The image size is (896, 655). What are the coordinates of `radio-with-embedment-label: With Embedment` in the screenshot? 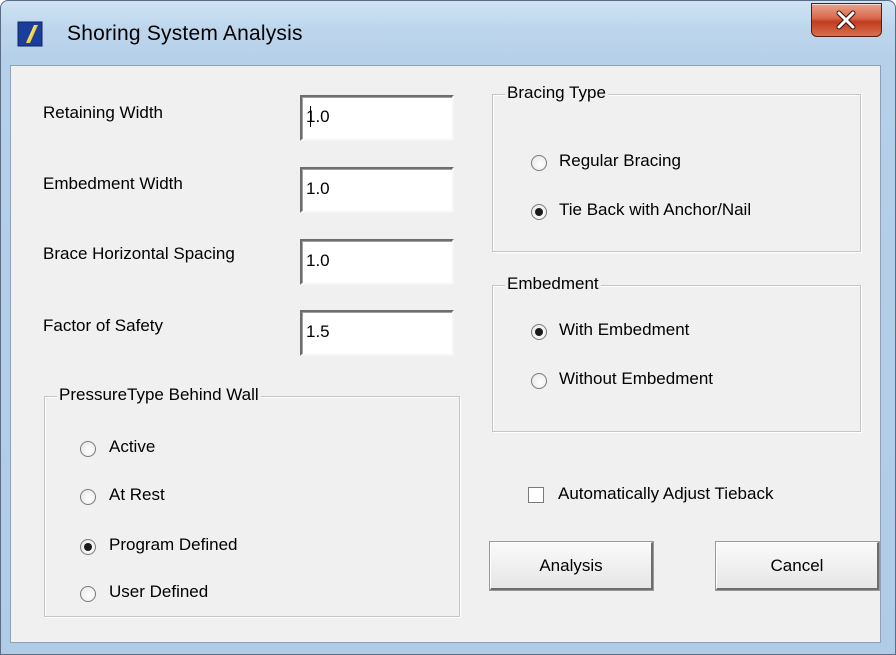 It's located at (624, 329).